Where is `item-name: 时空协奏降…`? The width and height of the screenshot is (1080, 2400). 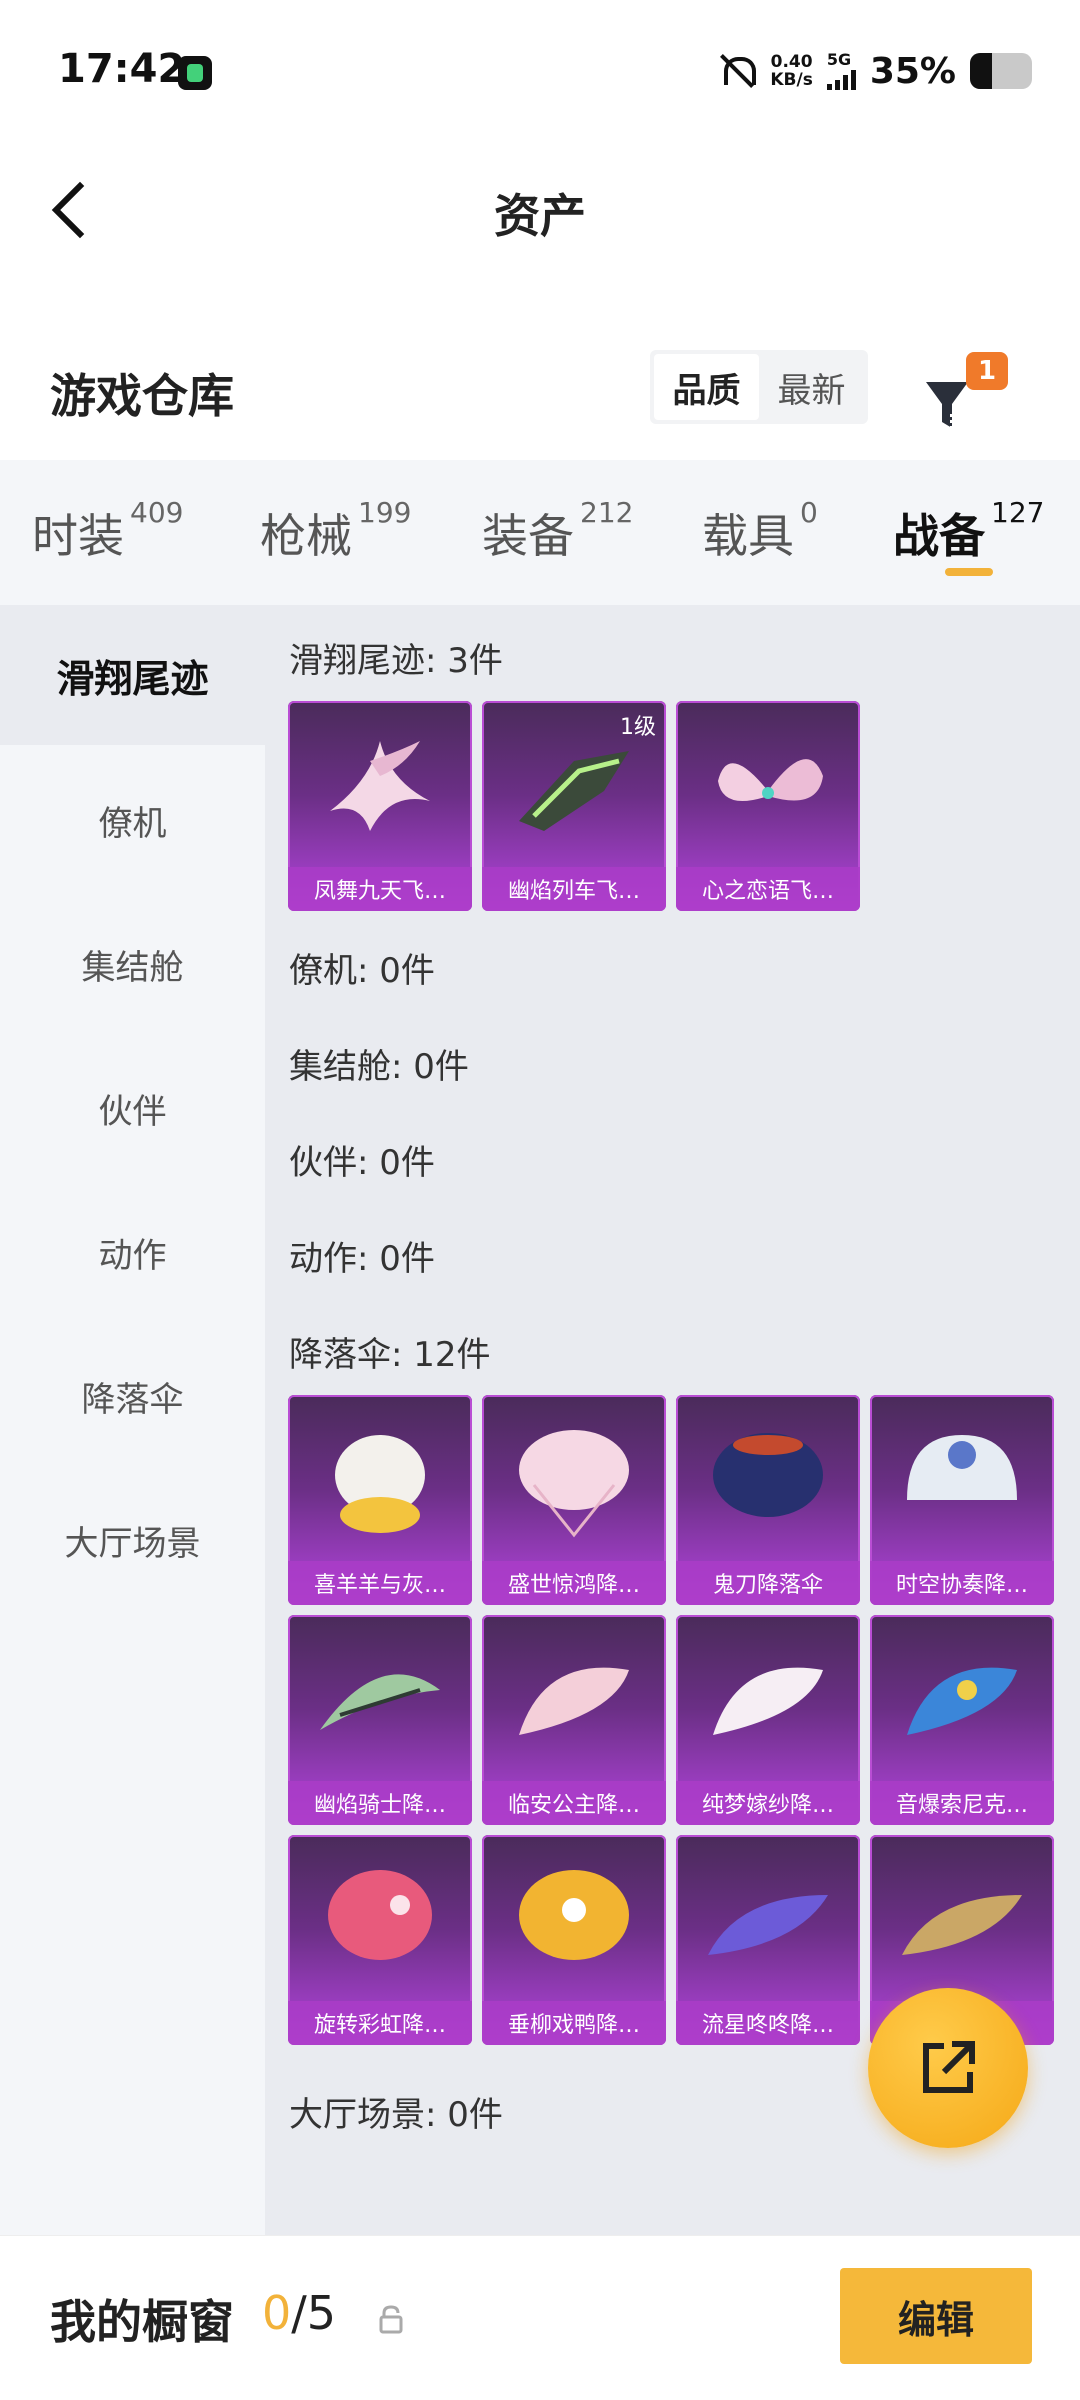 item-name: 时空协奏降… is located at coordinates (962, 1583).